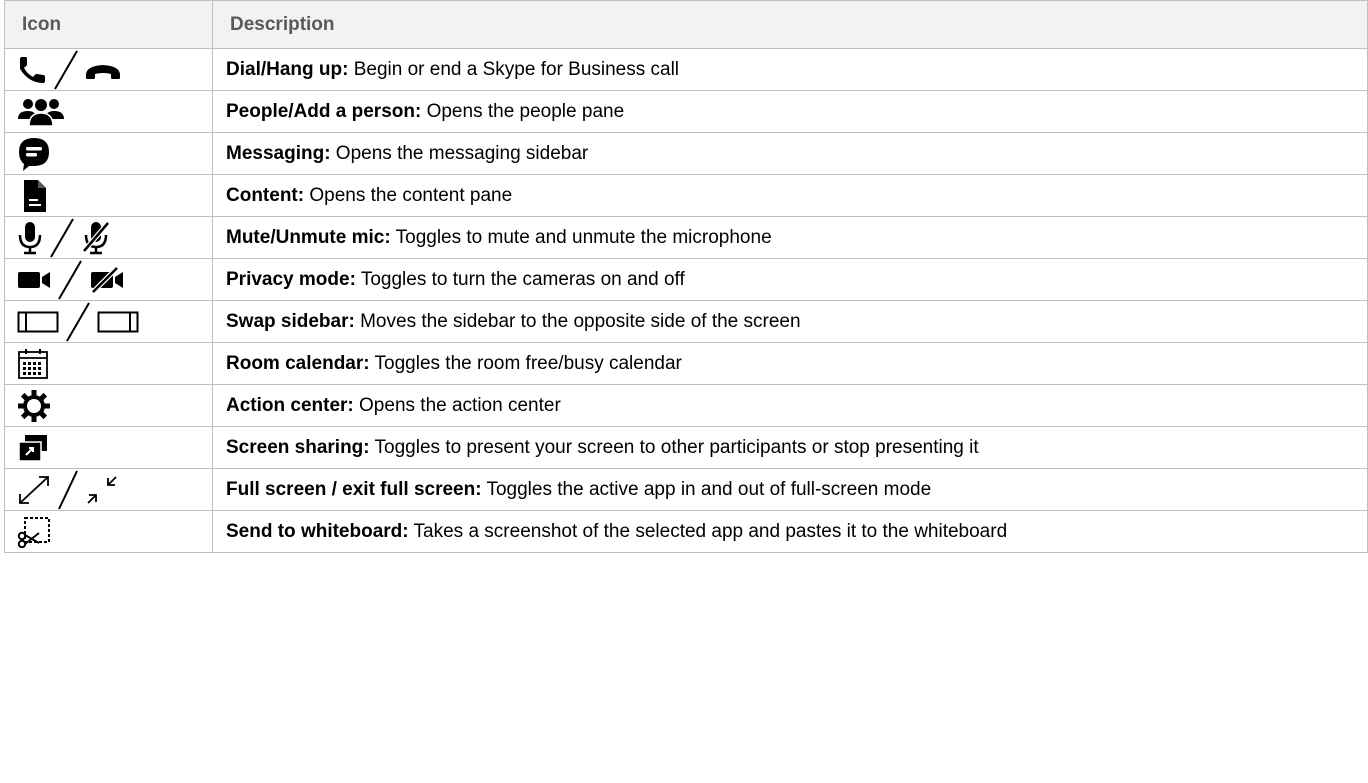 The width and height of the screenshot is (1368, 783). What do you see at coordinates (34, 279) in the screenshot?
I see `camera-icon` at bounding box center [34, 279].